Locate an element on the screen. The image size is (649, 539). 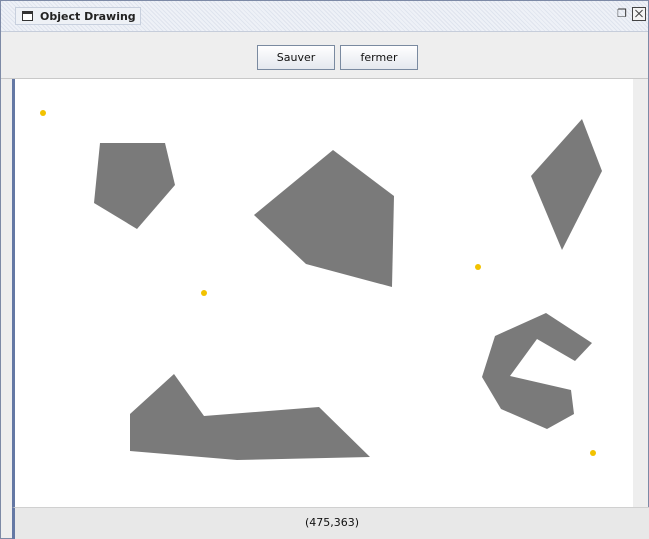
window-icon is located at coordinates (27, 16).